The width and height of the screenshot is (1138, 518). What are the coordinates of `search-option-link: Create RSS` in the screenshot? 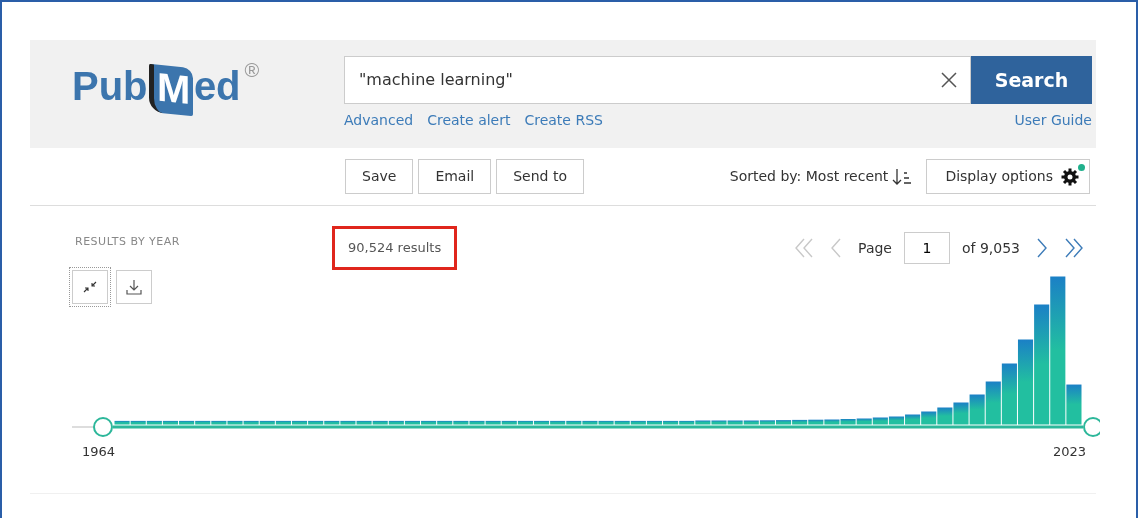 It's located at (563, 120).